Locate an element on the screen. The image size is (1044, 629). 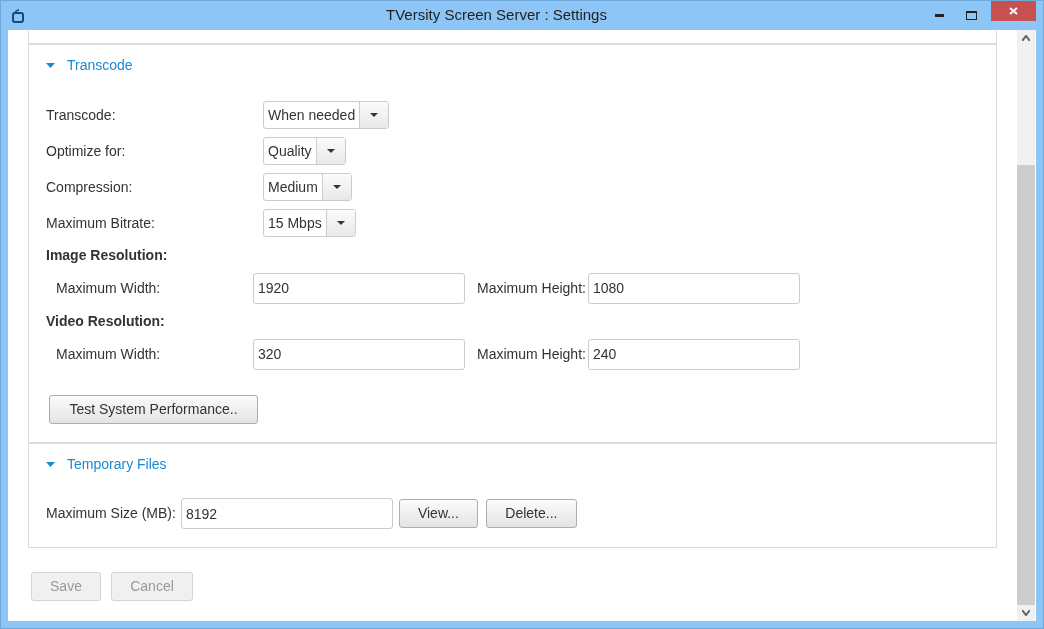
maximize-icon is located at coordinates (971, 15).